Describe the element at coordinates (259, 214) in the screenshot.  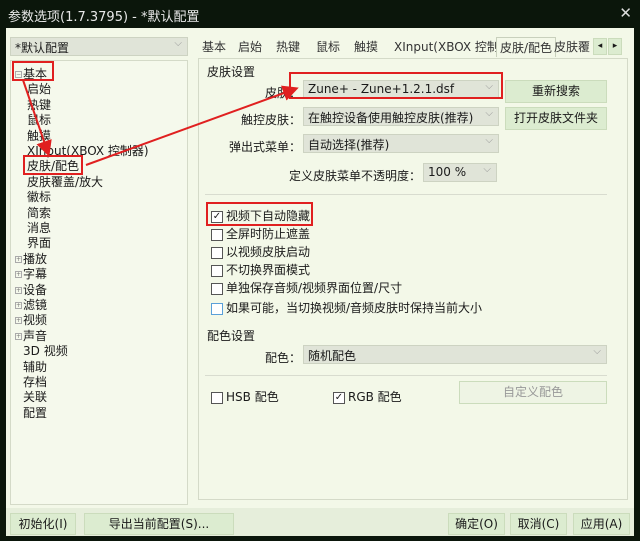
I see `annotation-box-auto-hide` at that location.